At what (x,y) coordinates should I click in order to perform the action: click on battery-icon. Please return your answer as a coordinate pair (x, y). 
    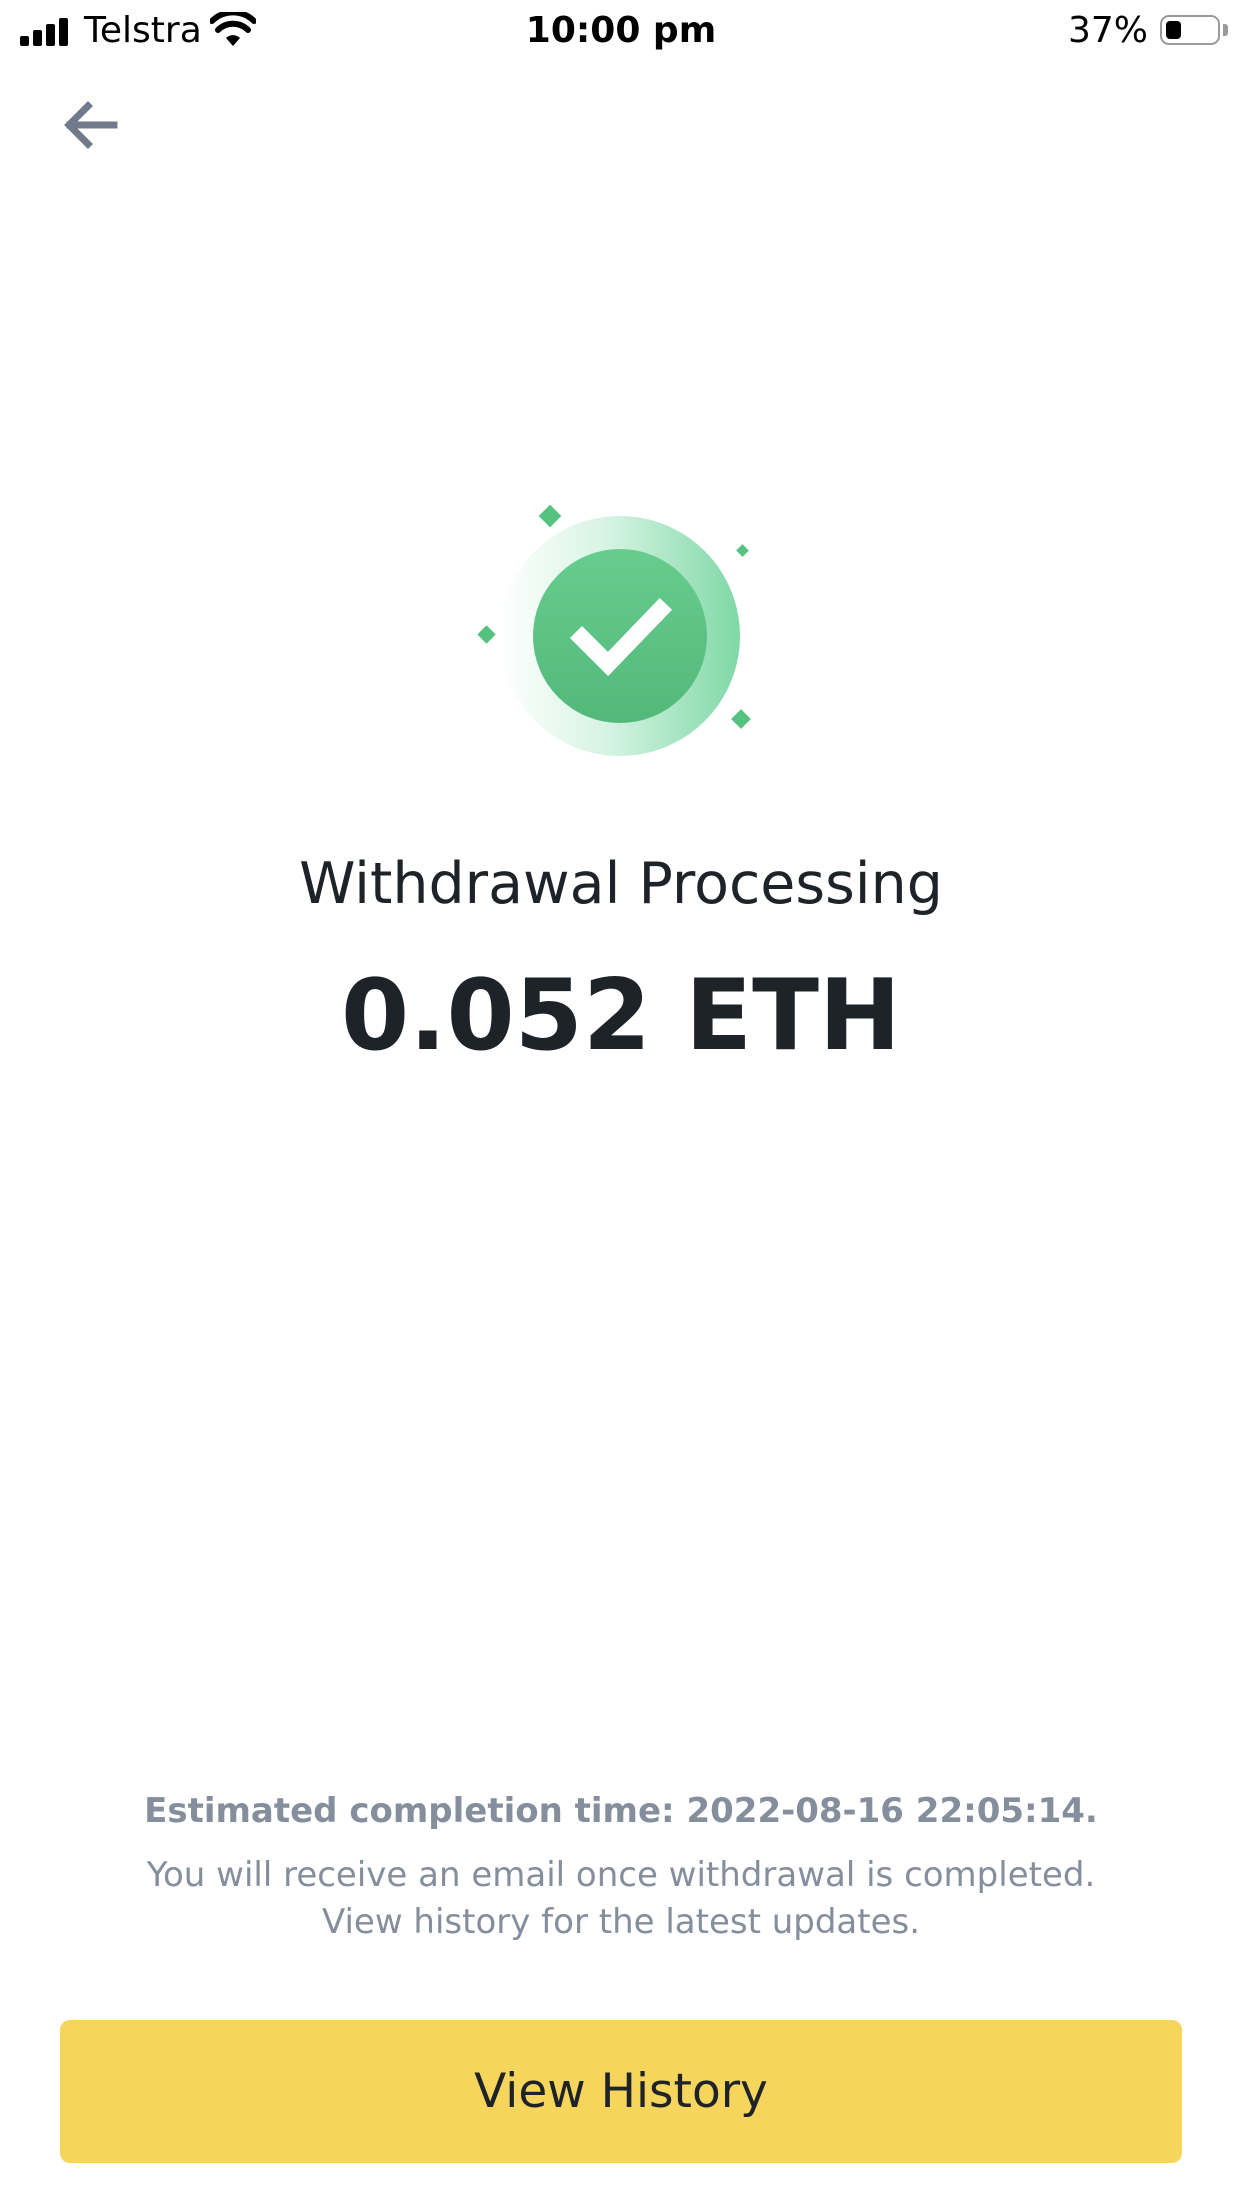
    Looking at the image, I should click on (1190, 30).